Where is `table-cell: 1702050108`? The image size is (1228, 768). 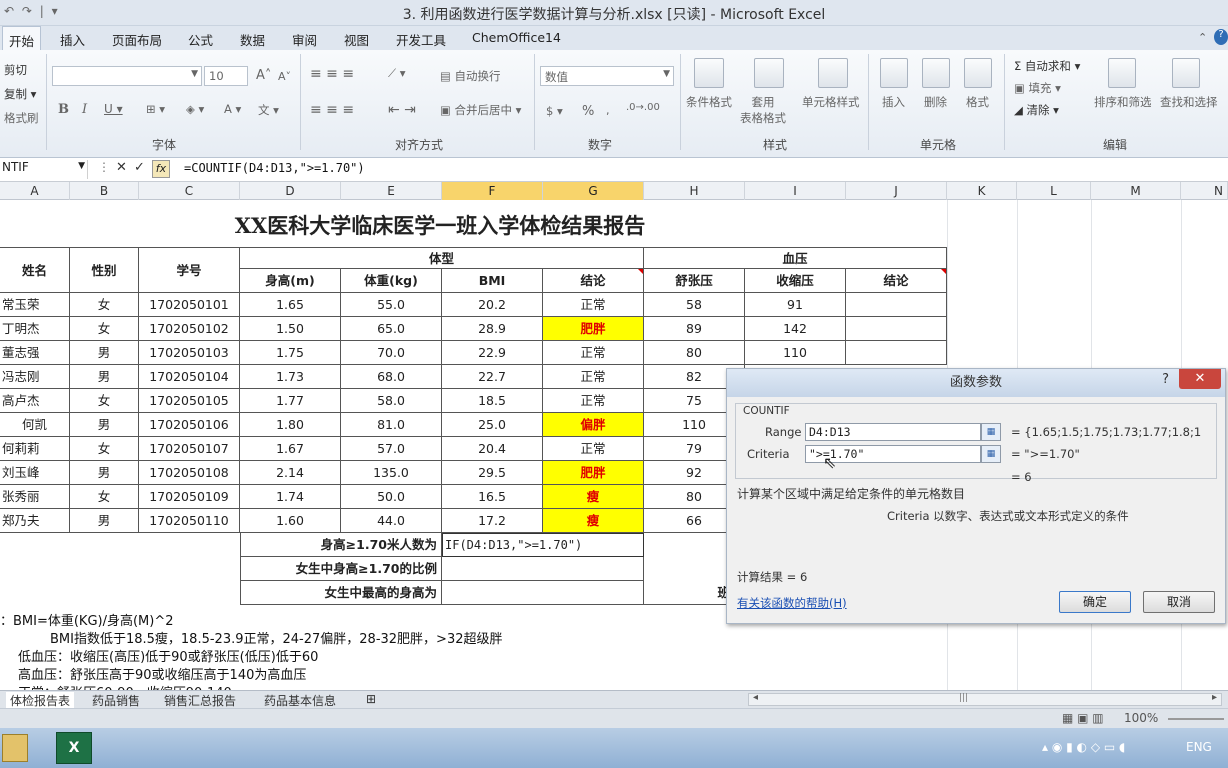 table-cell: 1702050108 is located at coordinates (189, 473).